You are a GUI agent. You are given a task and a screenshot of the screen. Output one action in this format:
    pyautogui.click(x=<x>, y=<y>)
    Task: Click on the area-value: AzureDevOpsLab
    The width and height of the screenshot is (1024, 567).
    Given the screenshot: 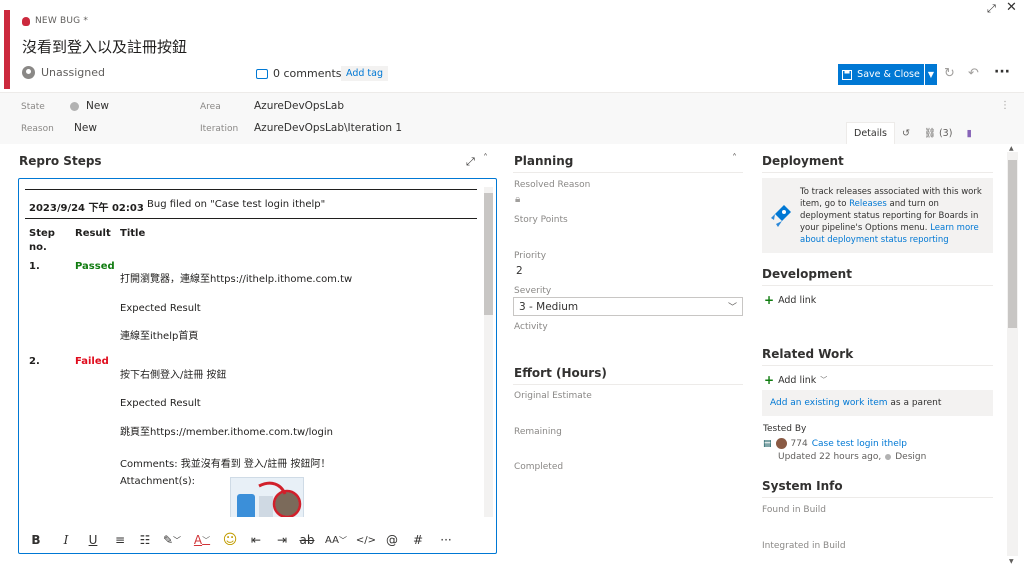 What is the action you would take?
    pyautogui.click(x=299, y=106)
    